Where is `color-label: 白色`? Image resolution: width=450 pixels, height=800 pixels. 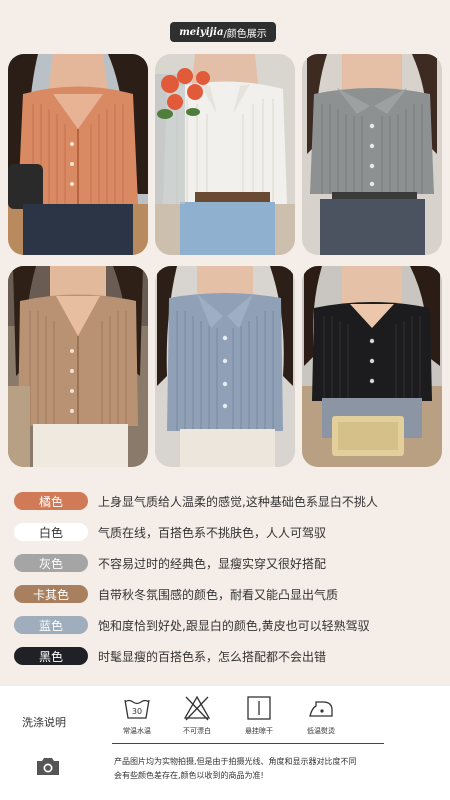 color-label: 白色 is located at coordinates (50, 532).